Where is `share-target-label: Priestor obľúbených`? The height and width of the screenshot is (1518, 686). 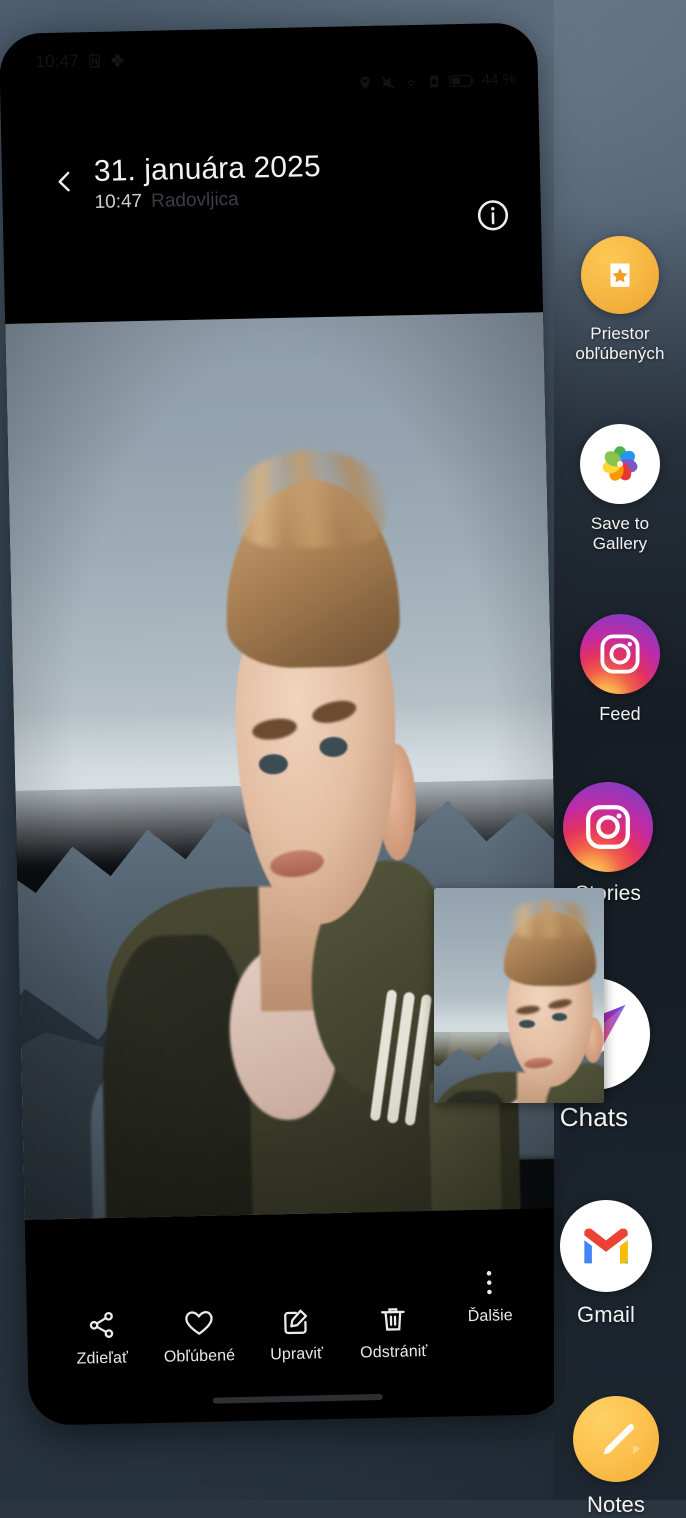
share-target-label: Priestor obľúbených is located at coordinates (619, 343).